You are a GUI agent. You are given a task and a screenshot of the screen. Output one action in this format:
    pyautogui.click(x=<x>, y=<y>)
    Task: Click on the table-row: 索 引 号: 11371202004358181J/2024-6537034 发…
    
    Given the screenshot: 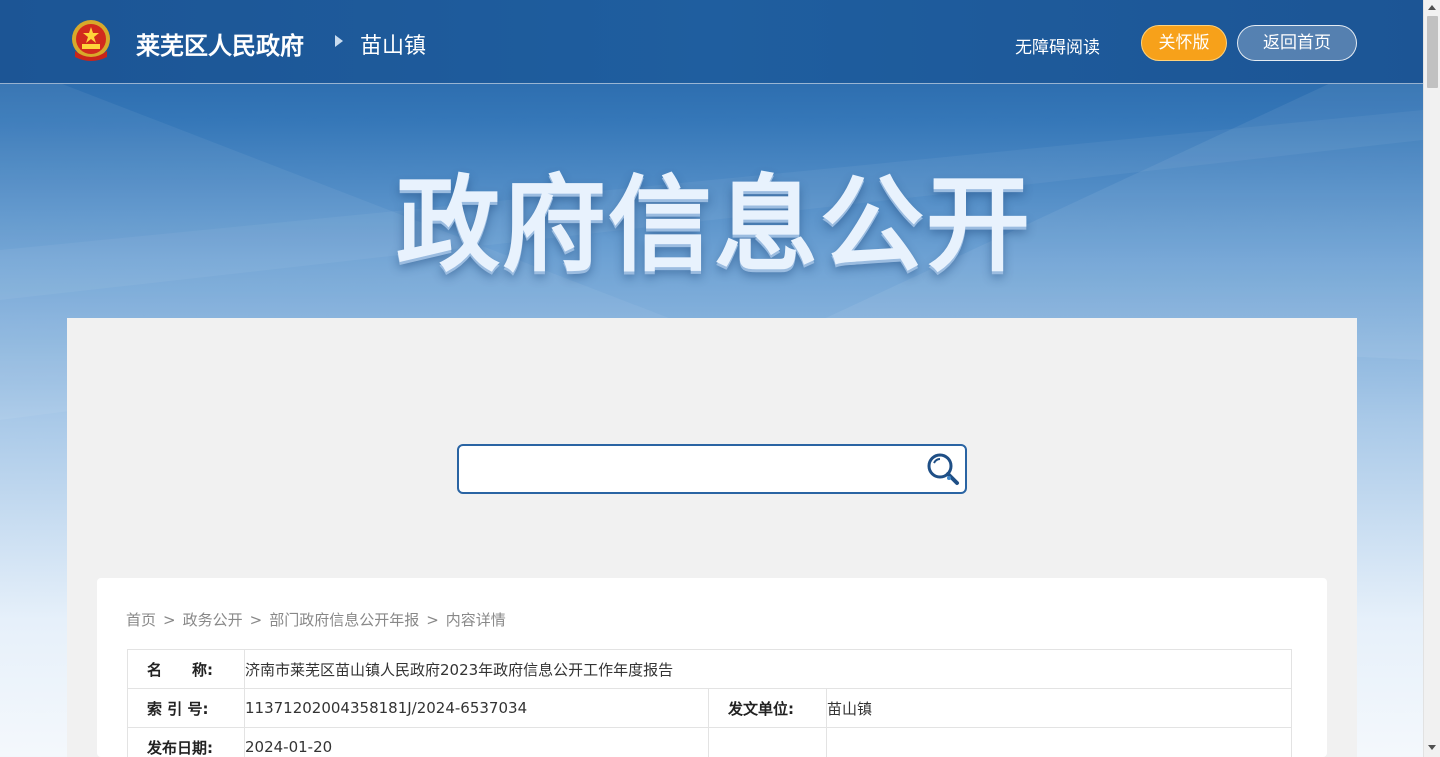 What is the action you would take?
    pyautogui.click(x=709, y=708)
    